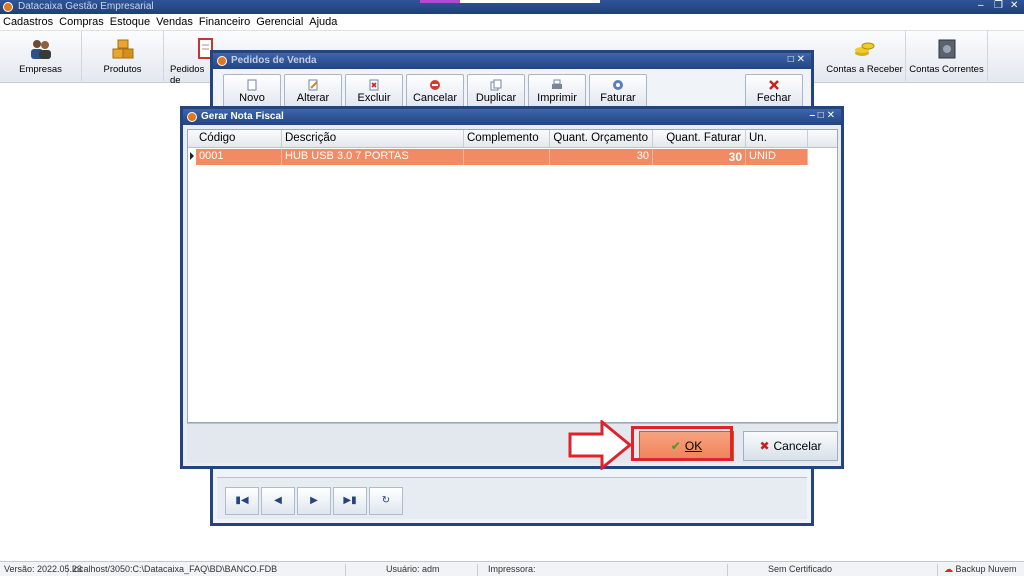  What do you see at coordinates (557, 84) in the screenshot?
I see `printer-icon` at bounding box center [557, 84].